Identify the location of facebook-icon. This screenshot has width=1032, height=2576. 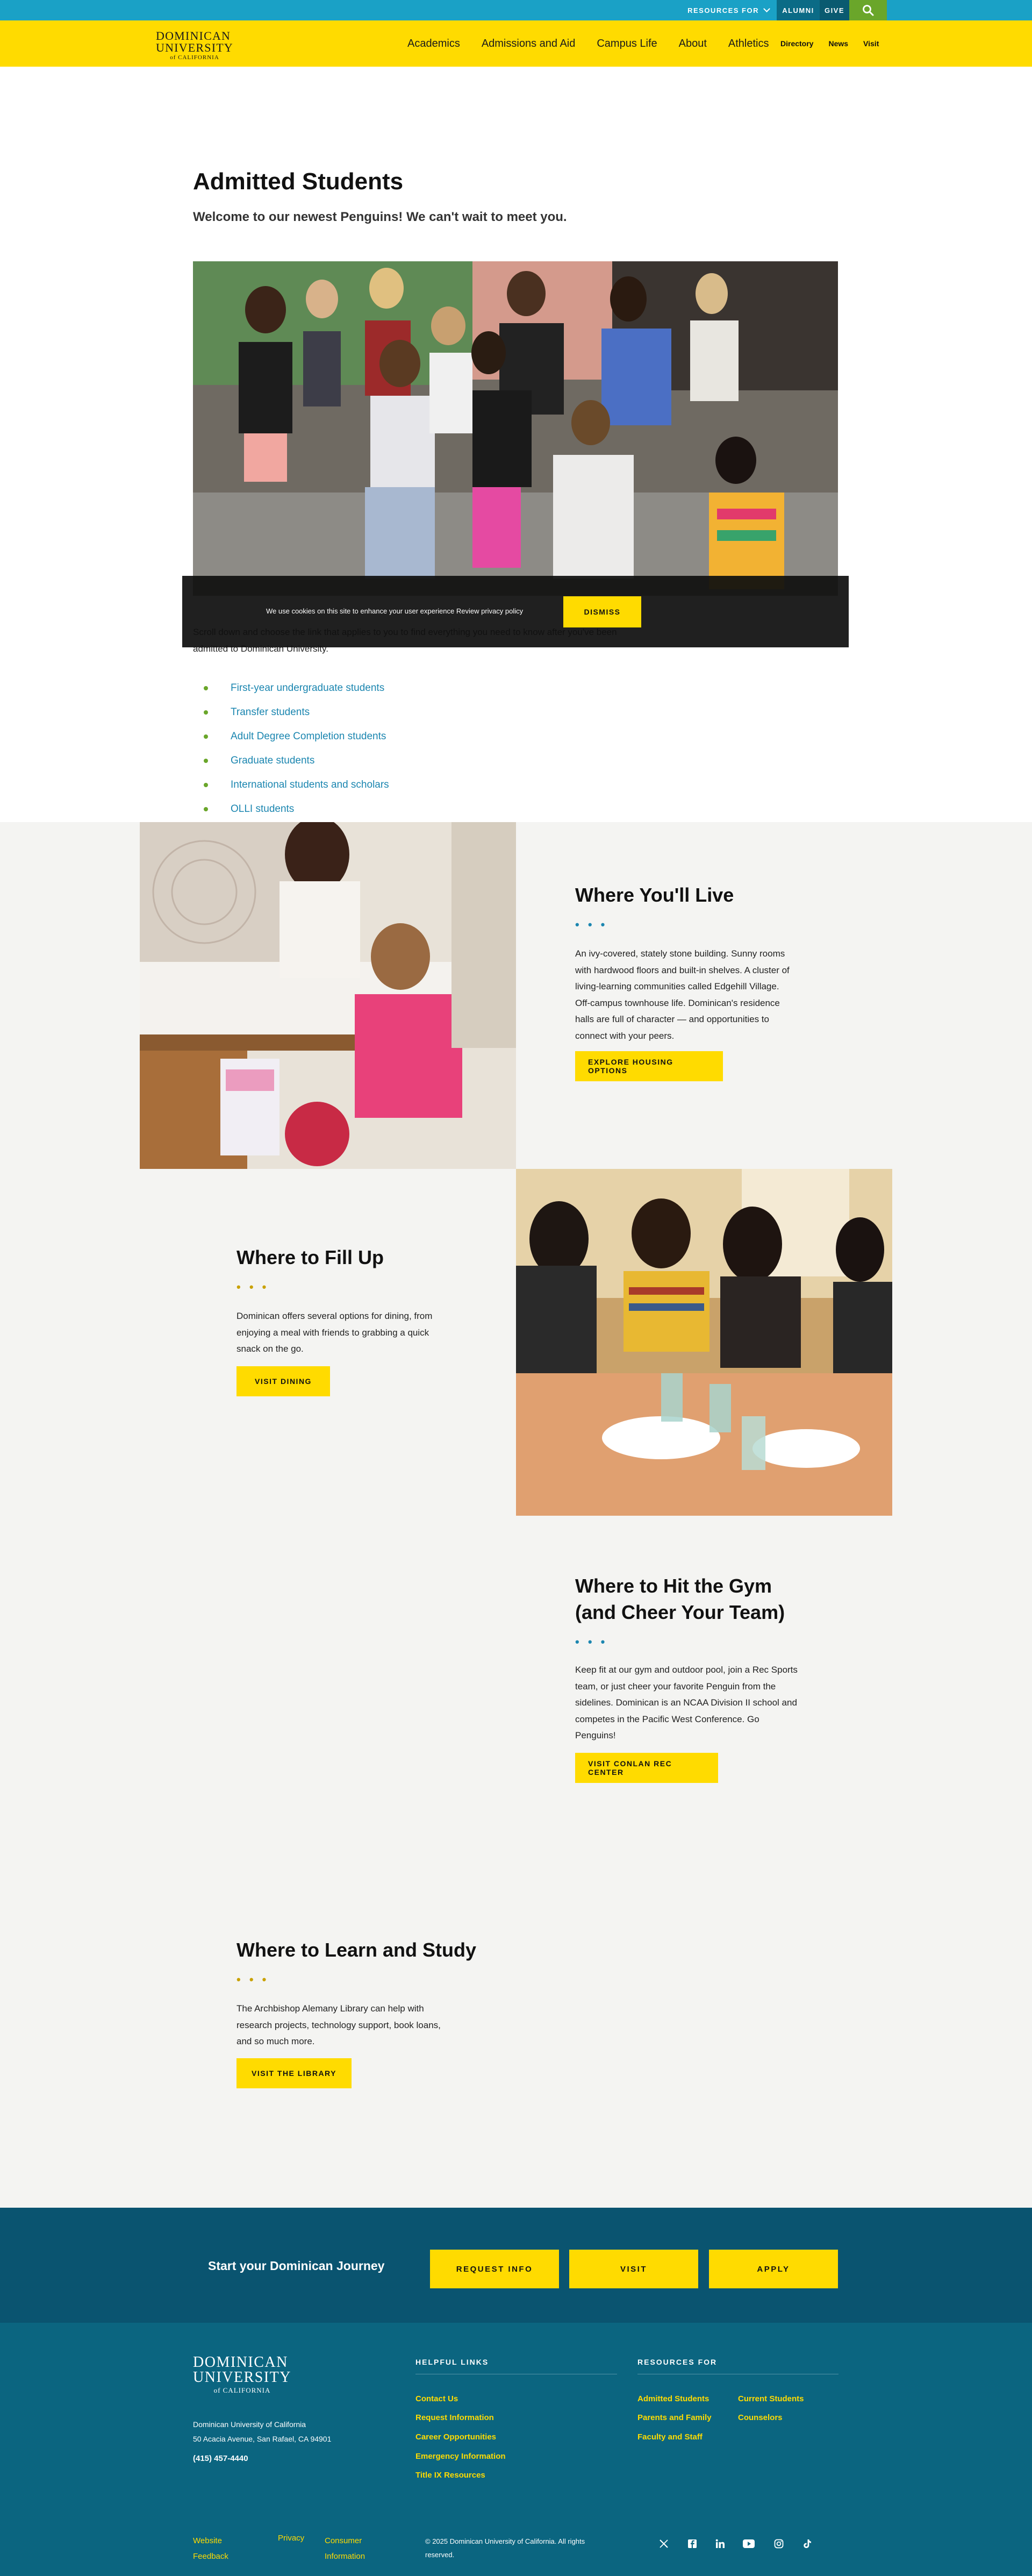
(692, 2544).